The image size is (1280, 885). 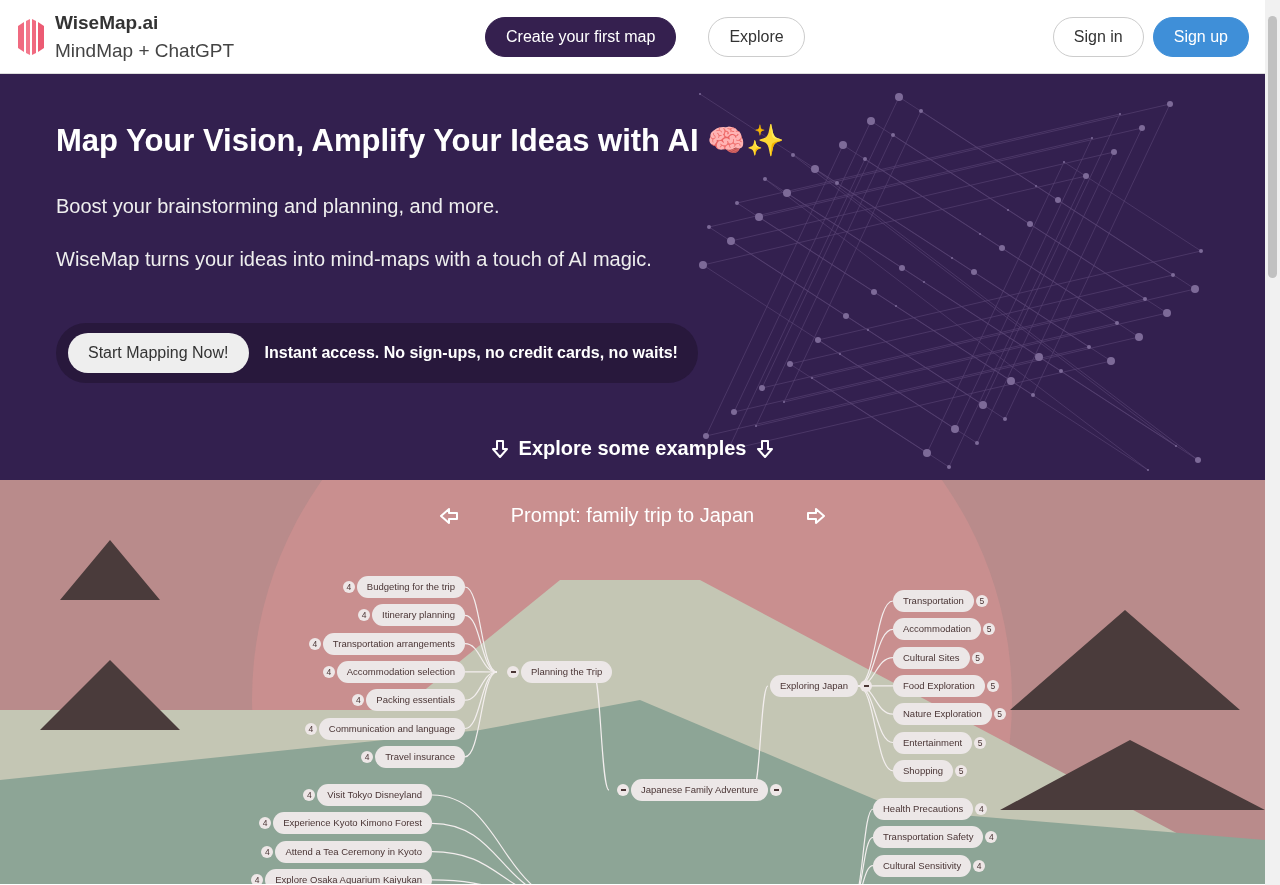 What do you see at coordinates (107, 22) in the screenshot?
I see `brand-name: WiseMap.ai` at bounding box center [107, 22].